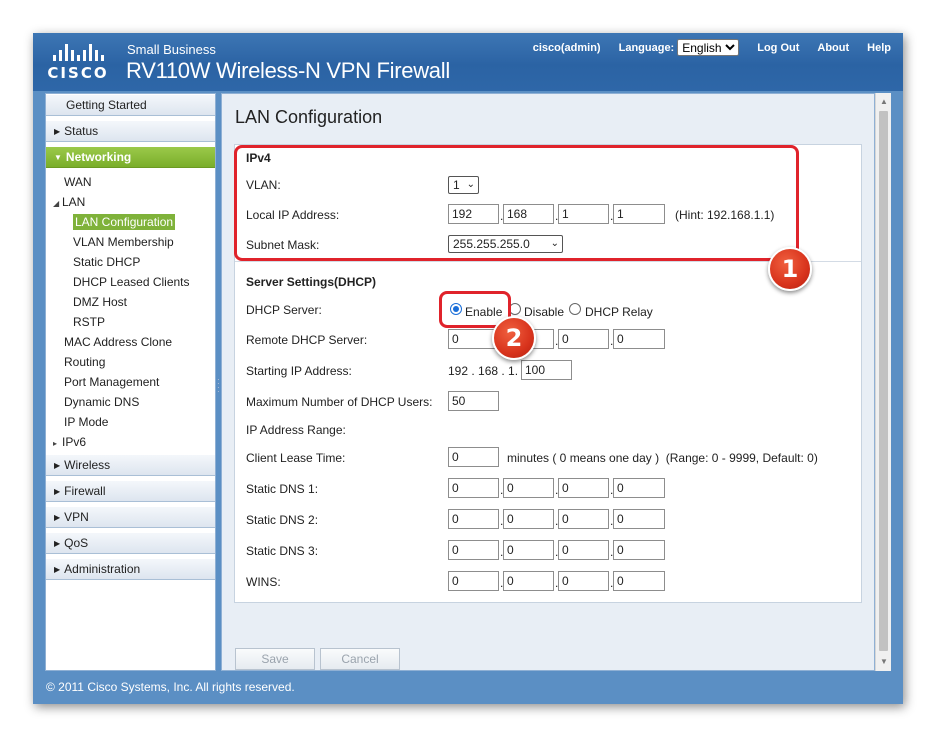  Describe the element at coordinates (284, 310) in the screenshot. I see `dhcp-server-label: DHCP Server:` at that location.